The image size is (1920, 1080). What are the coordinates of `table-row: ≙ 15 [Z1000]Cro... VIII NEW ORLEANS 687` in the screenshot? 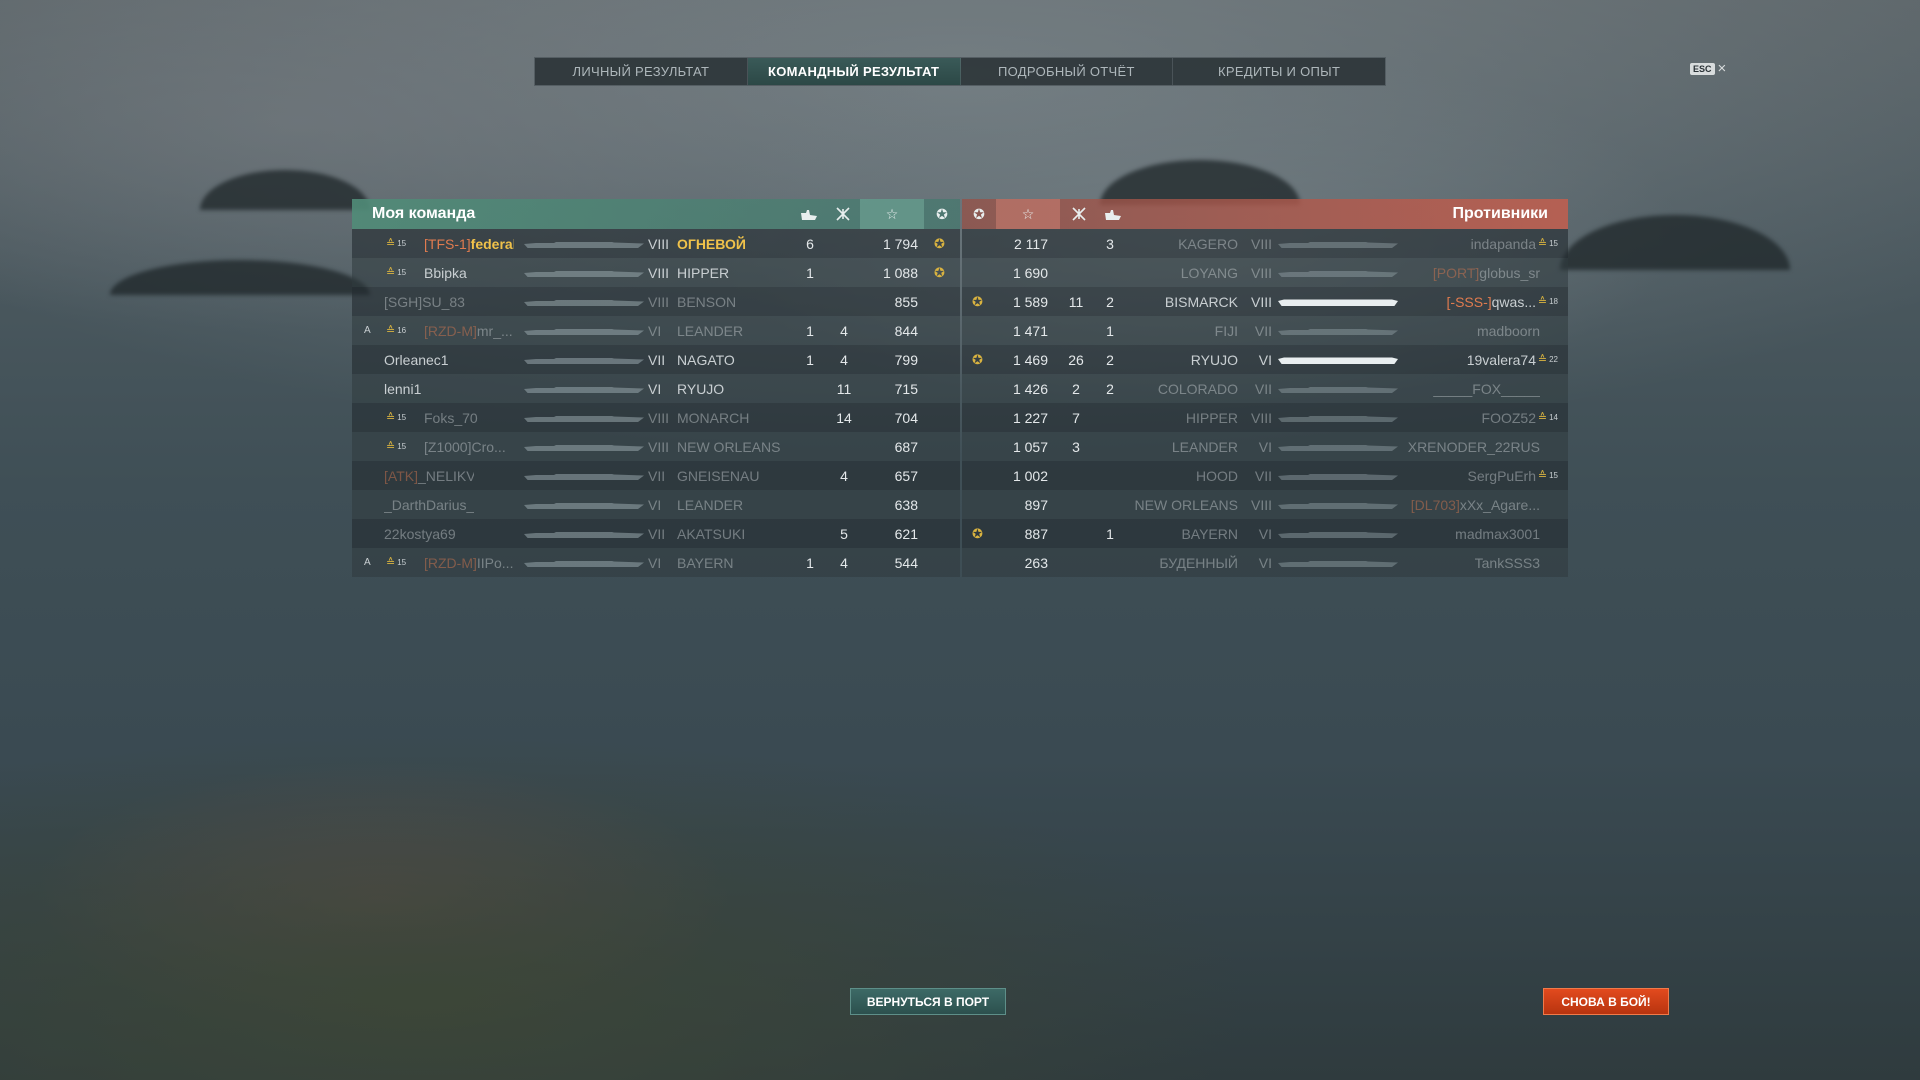 It's located at (656, 446).